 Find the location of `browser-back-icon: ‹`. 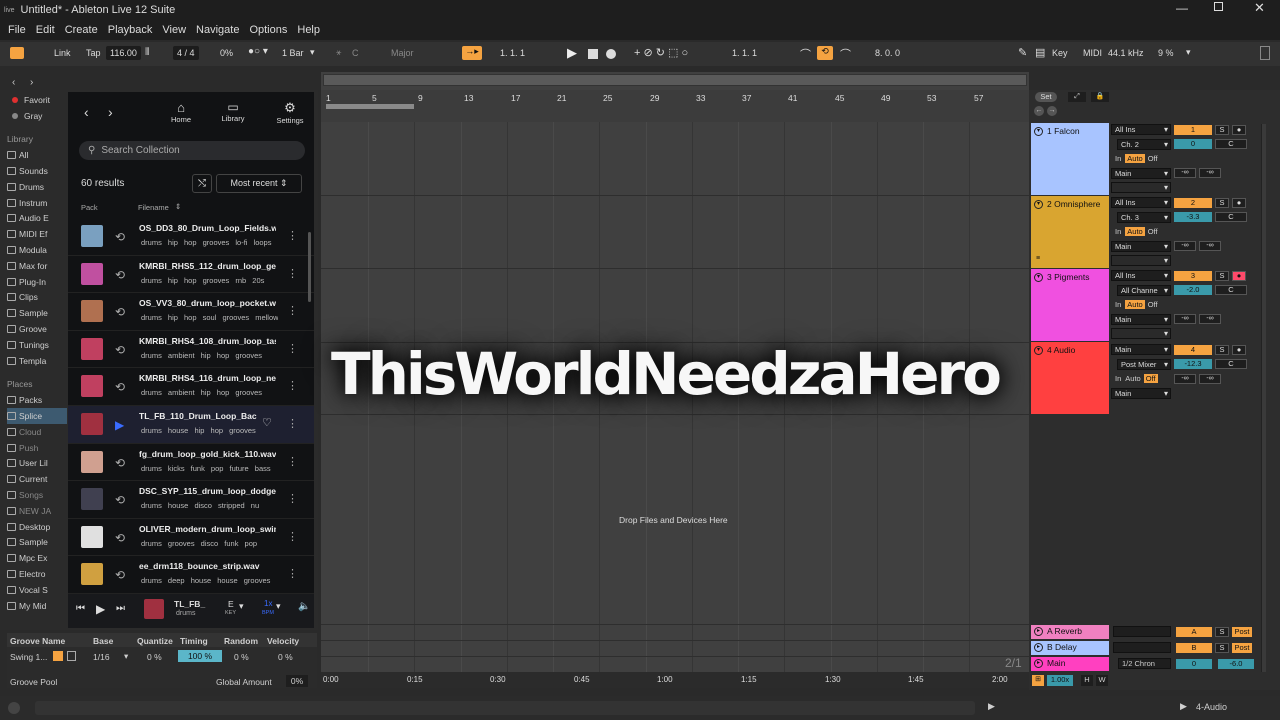

browser-back-icon: ‹ is located at coordinates (13, 82).